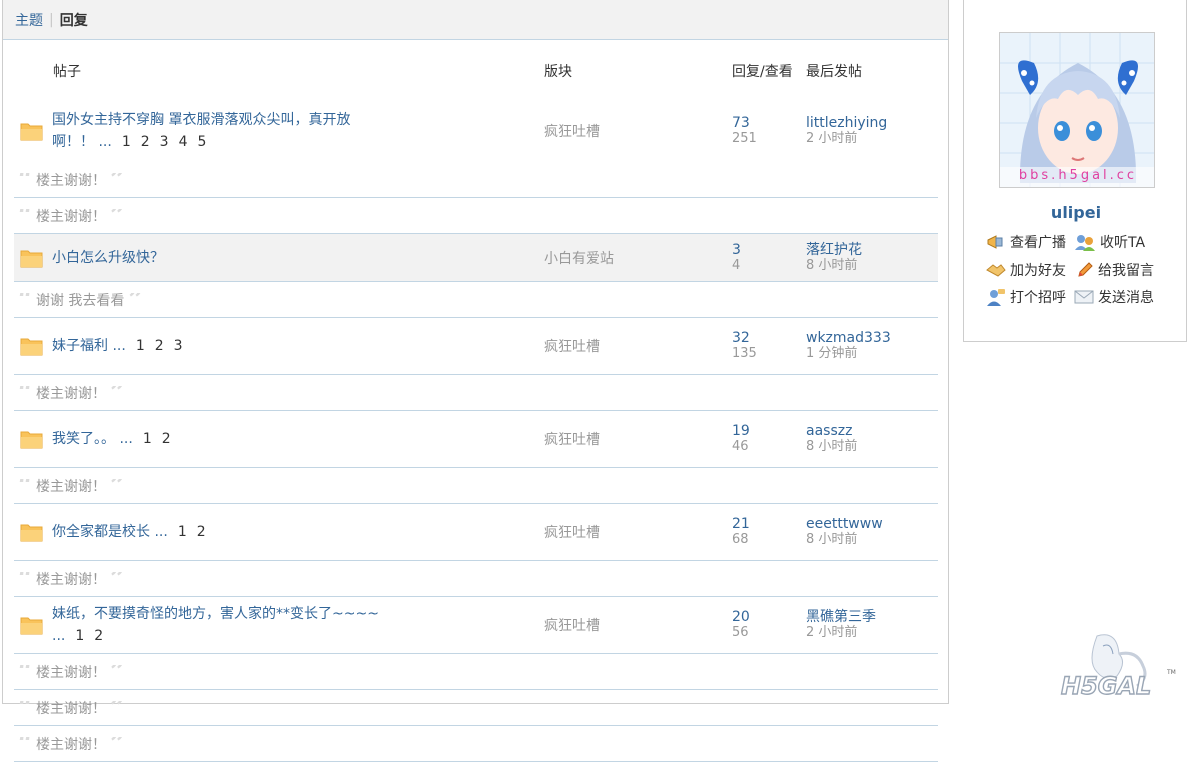  What do you see at coordinates (83, 439) in the screenshot?
I see `thread-title-link: 我笑了。。` at bounding box center [83, 439].